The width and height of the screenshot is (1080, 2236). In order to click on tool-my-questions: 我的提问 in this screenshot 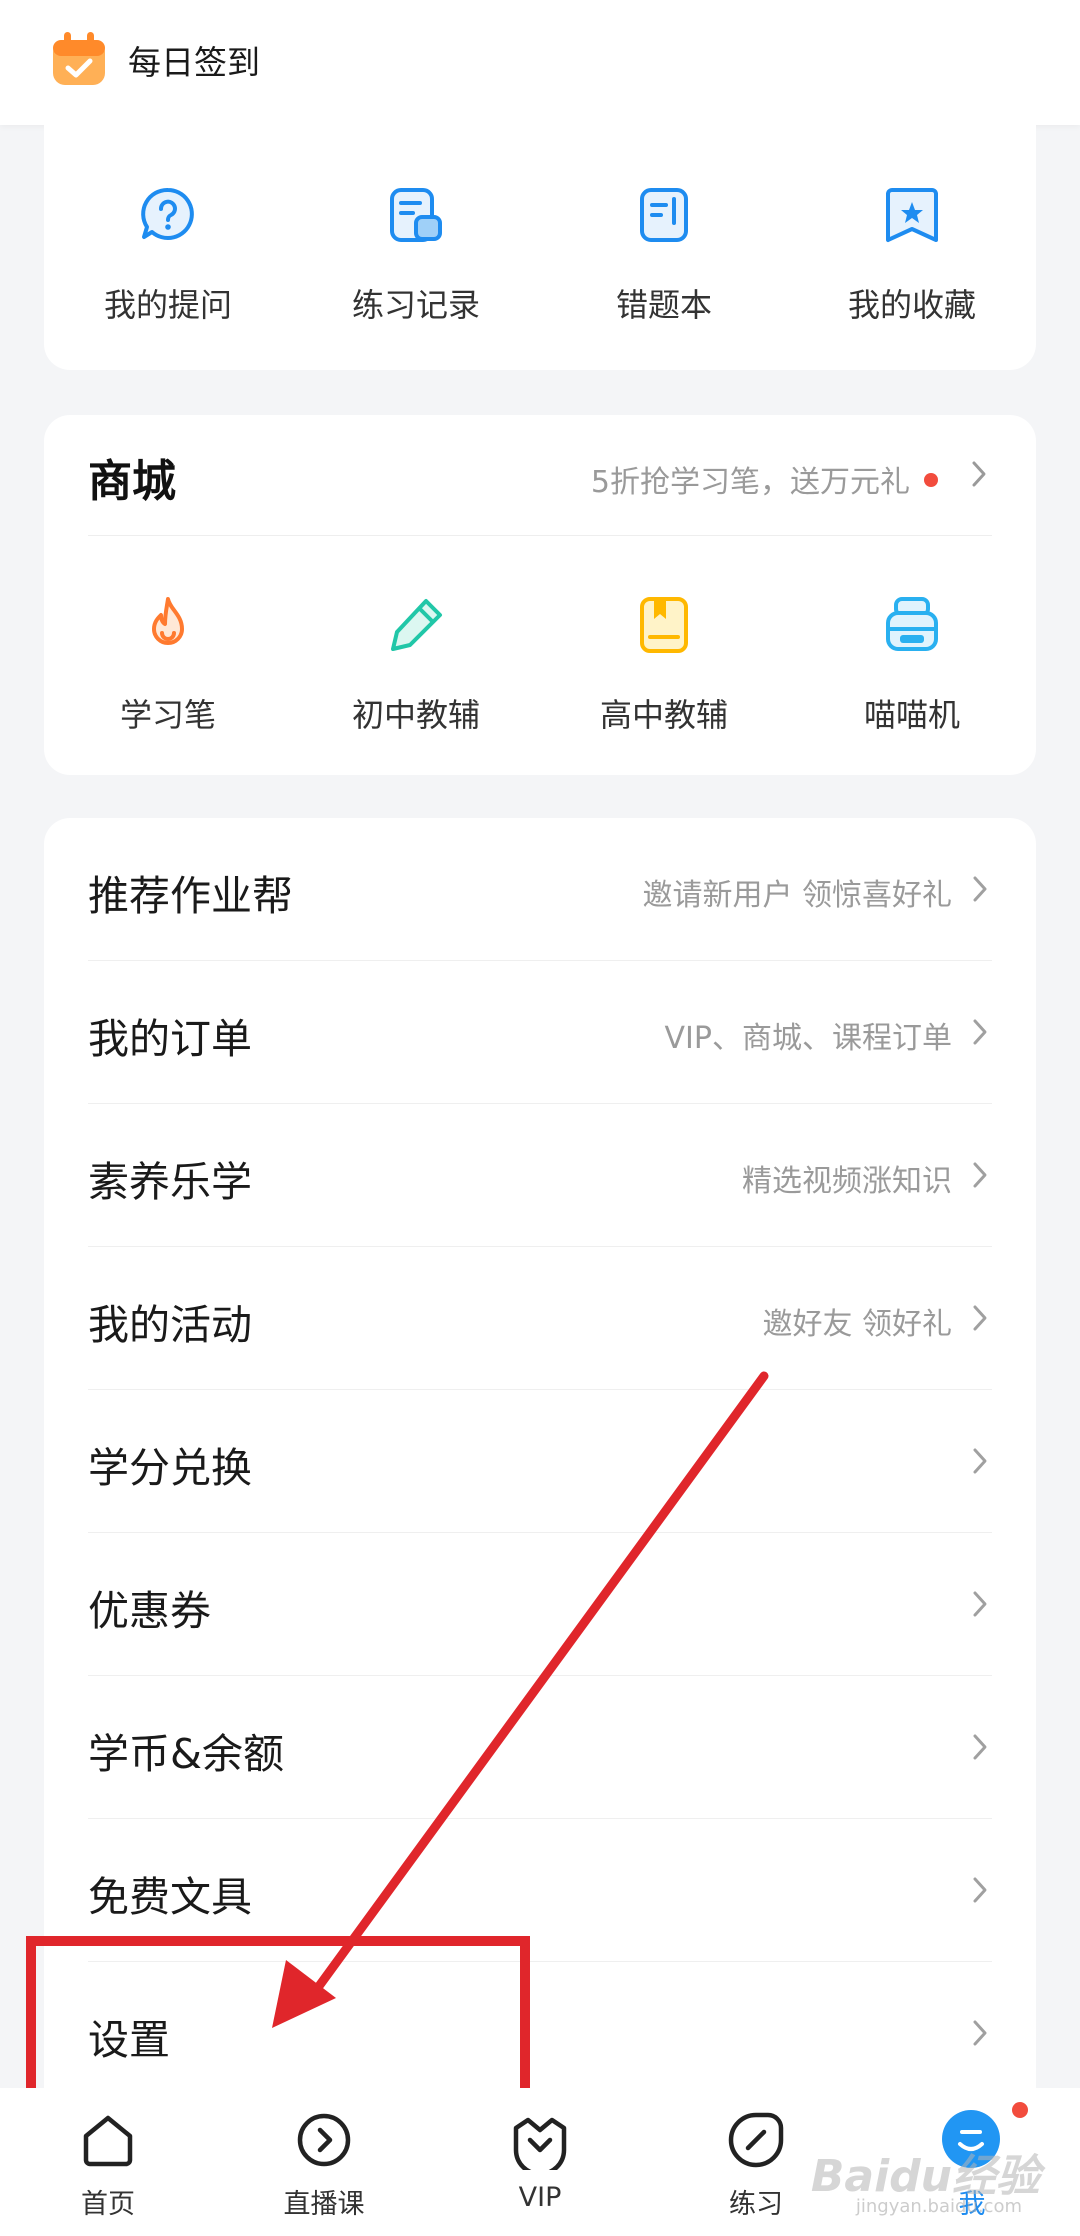, I will do `click(168, 247)`.